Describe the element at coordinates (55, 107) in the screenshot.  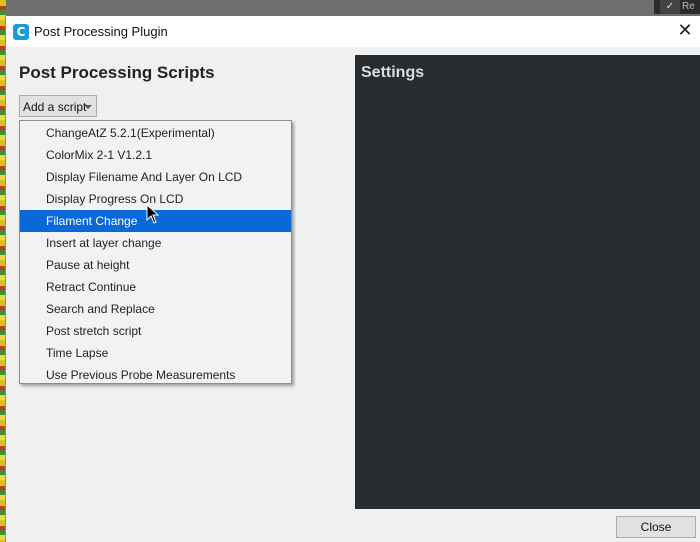
I see `add-script-label: Add a script` at that location.